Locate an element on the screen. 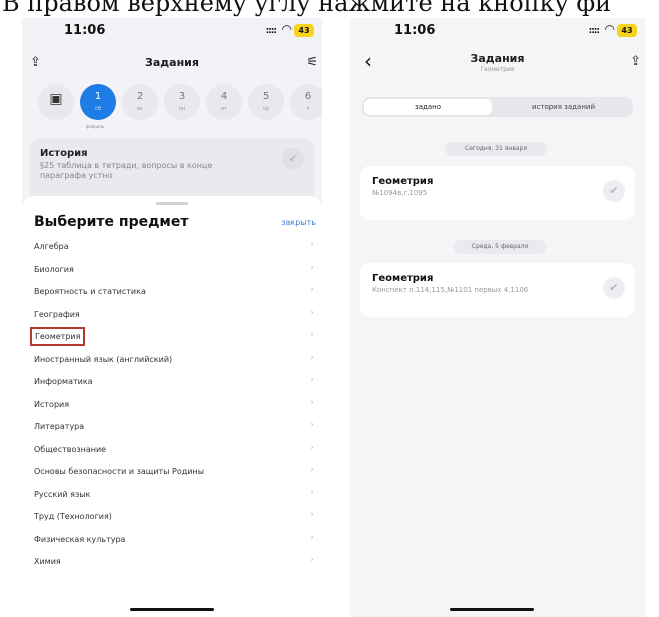  subject-item: Русский язык › is located at coordinates (172, 495).